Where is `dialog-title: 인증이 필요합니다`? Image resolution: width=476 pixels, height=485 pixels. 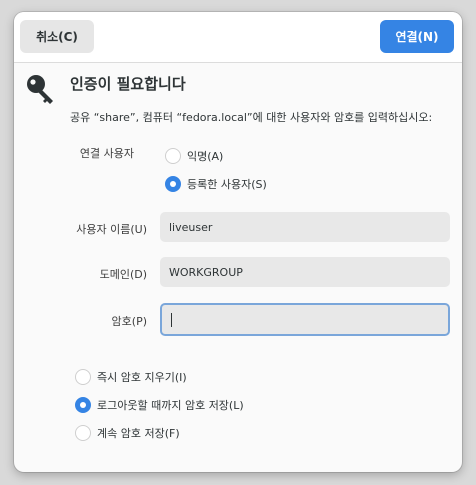 dialog-title: 인증이 필요합니다 is located at coordinates (128, 84).